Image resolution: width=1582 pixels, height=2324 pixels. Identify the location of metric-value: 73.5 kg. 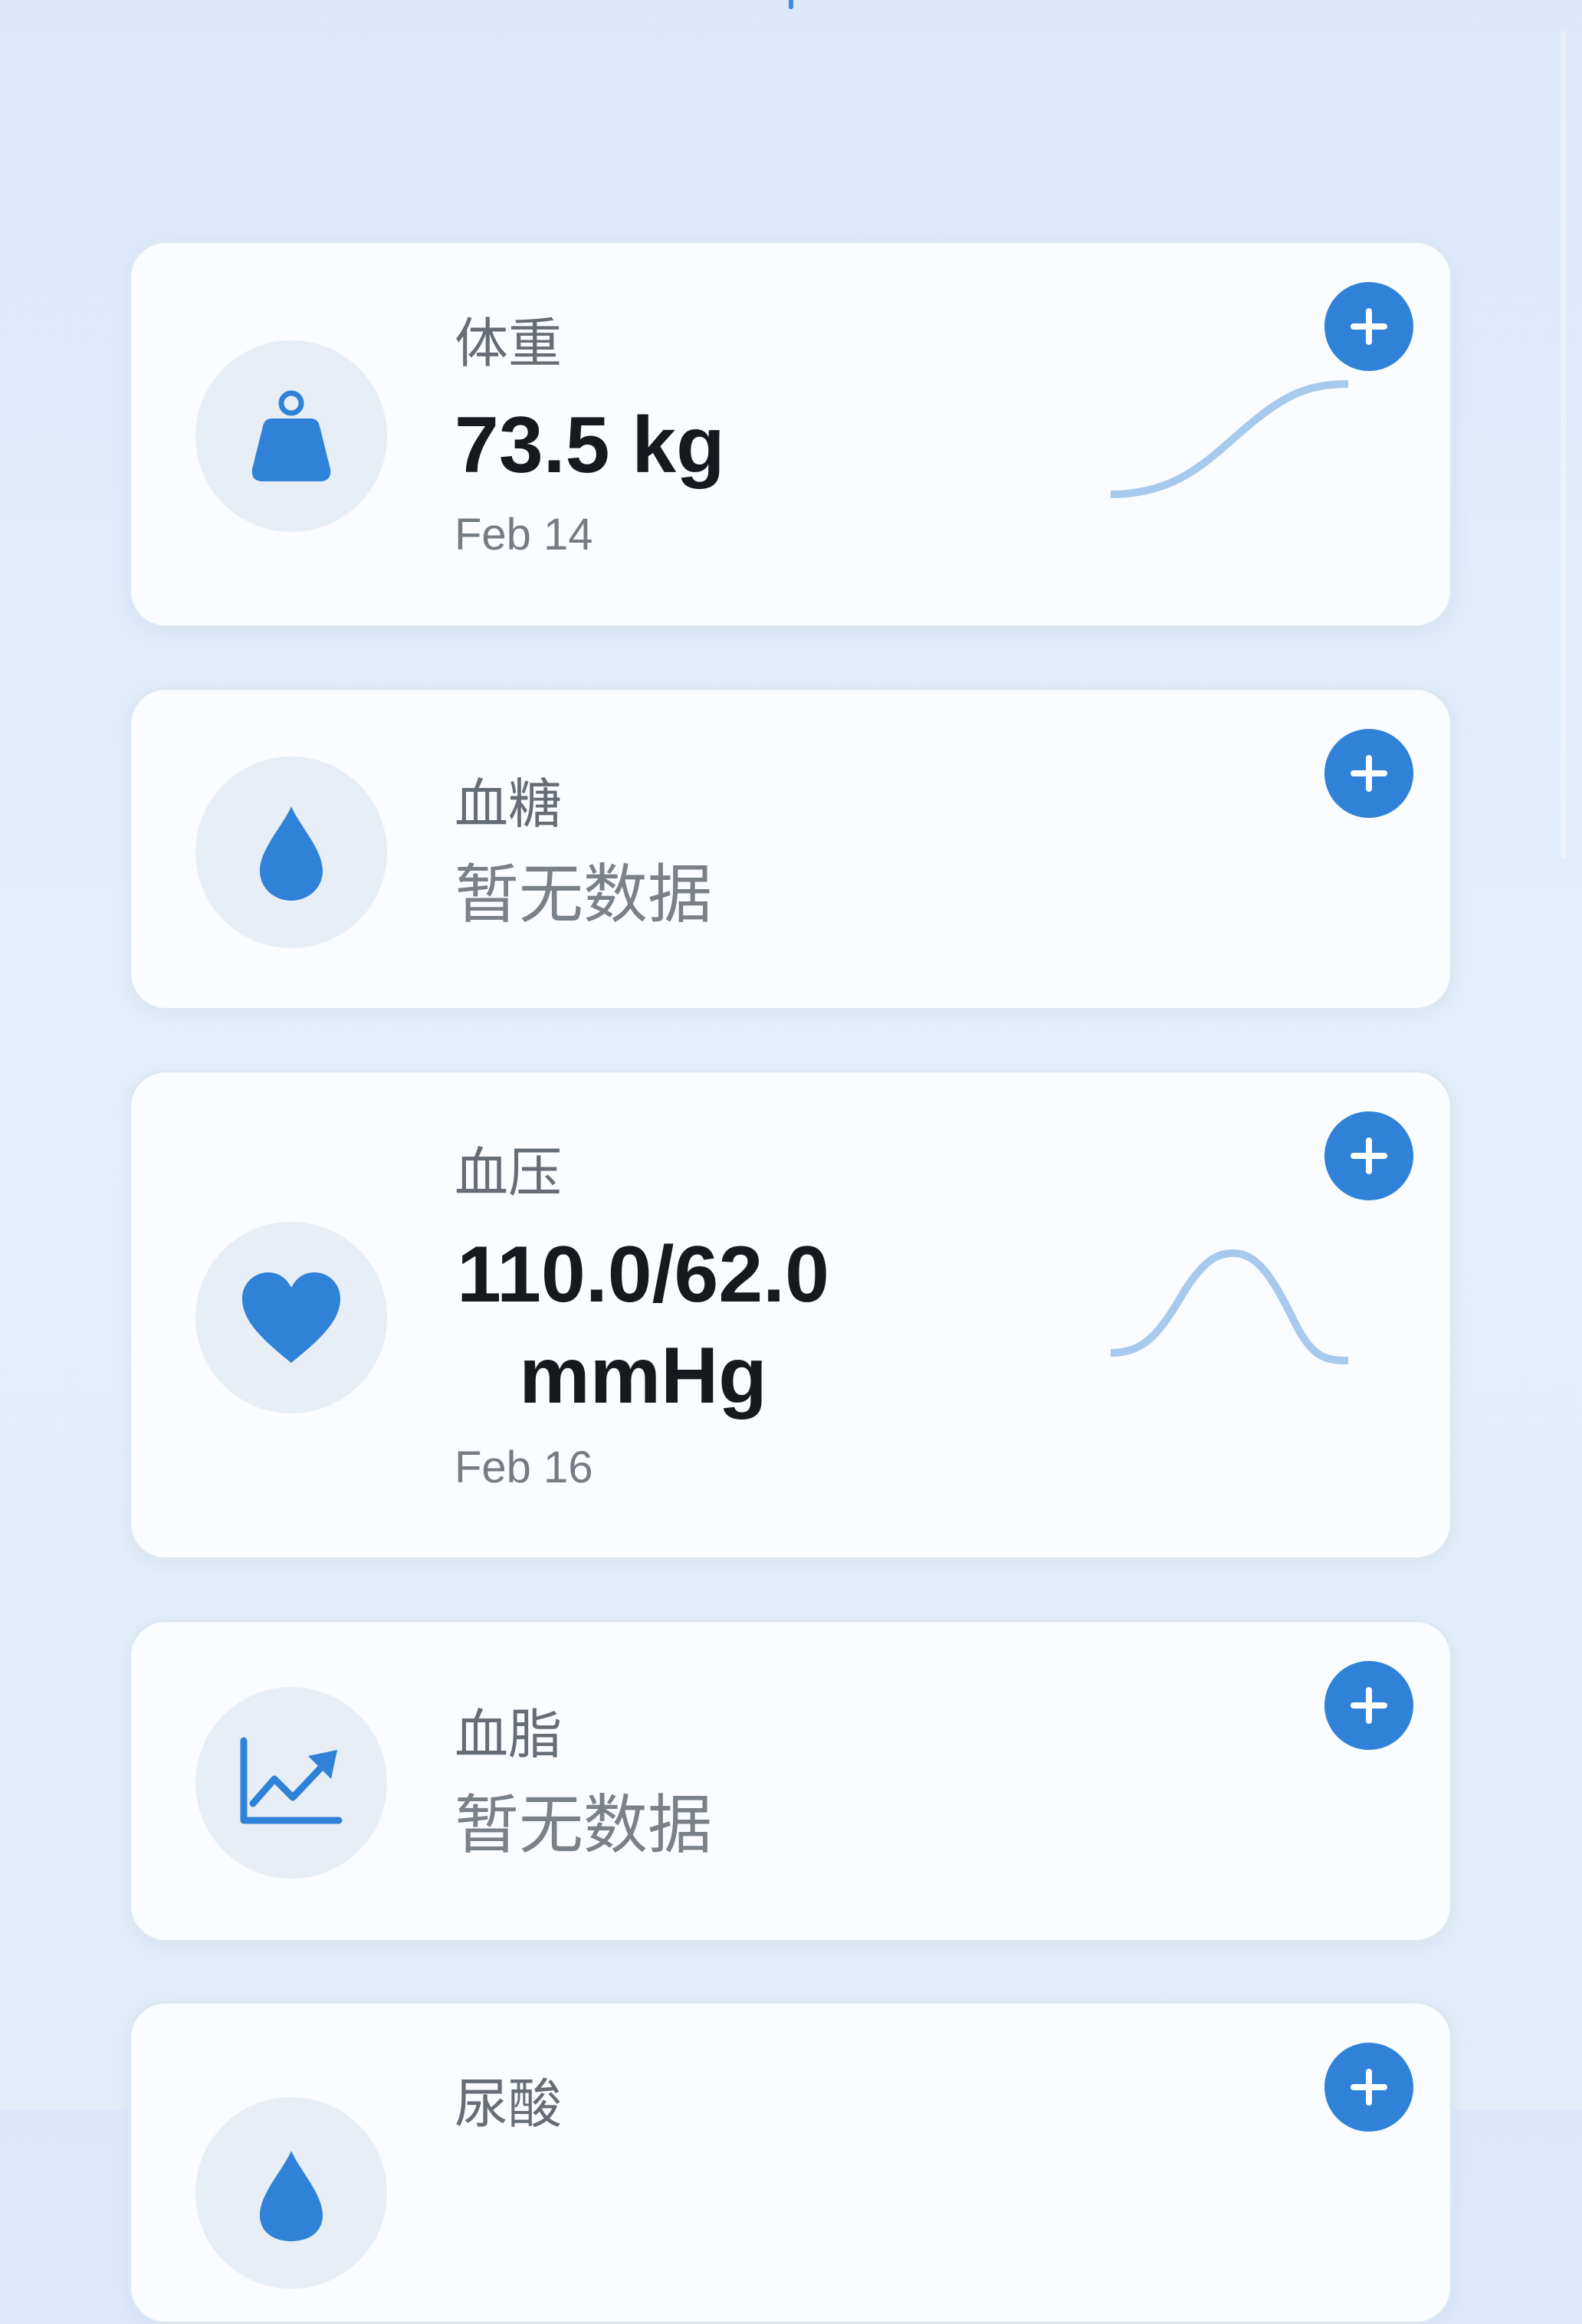
(590, 445).